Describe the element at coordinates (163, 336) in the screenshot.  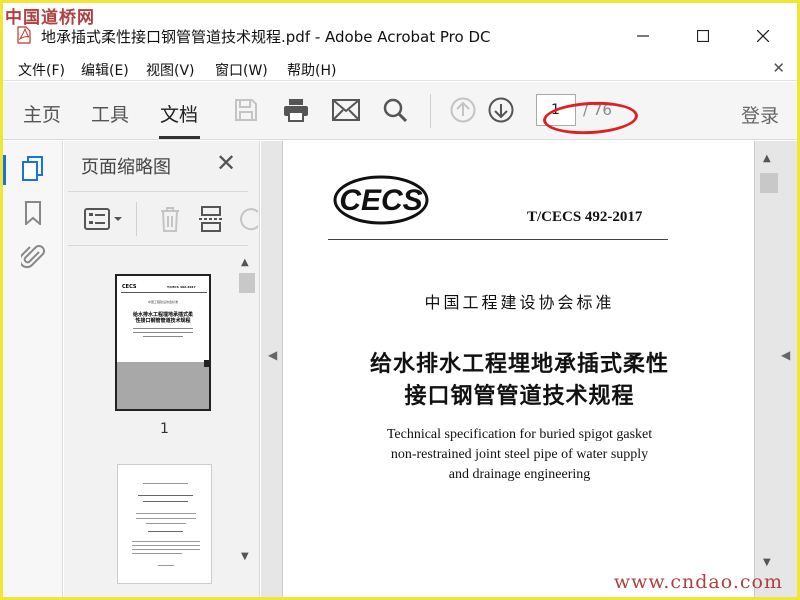
I see `thumbnail-english-text` at that location.